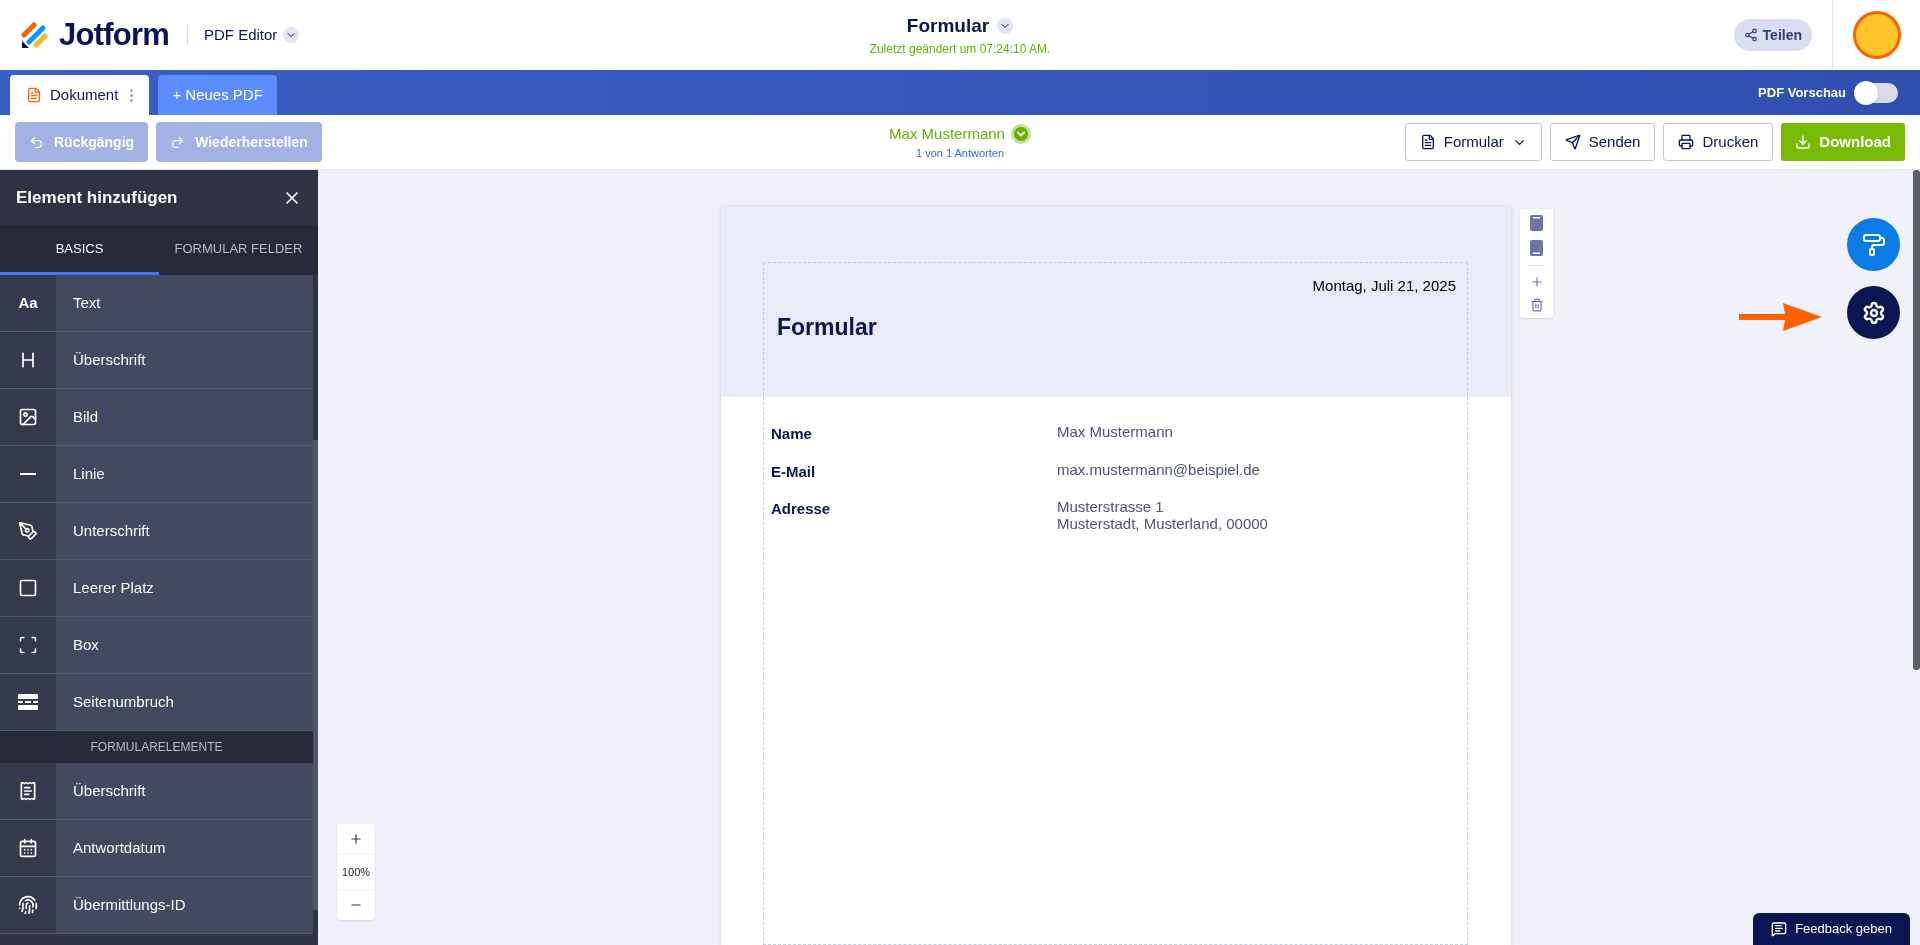 The width and height of the screenshot is (1920, 945). I want to click on element-item: Seitenumbruch, so click(156, 702).